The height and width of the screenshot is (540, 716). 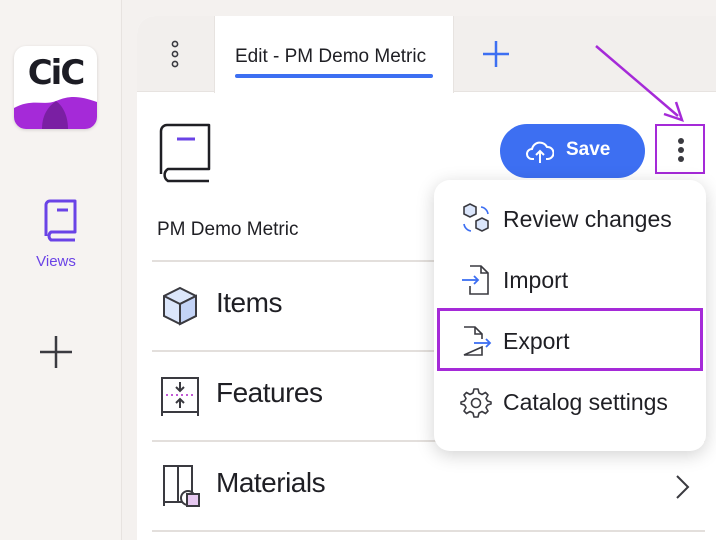 What do you see at coordinates (476, 217) in the screenshot?
I see `review-changes-icon` at bounding box center [476, 217].